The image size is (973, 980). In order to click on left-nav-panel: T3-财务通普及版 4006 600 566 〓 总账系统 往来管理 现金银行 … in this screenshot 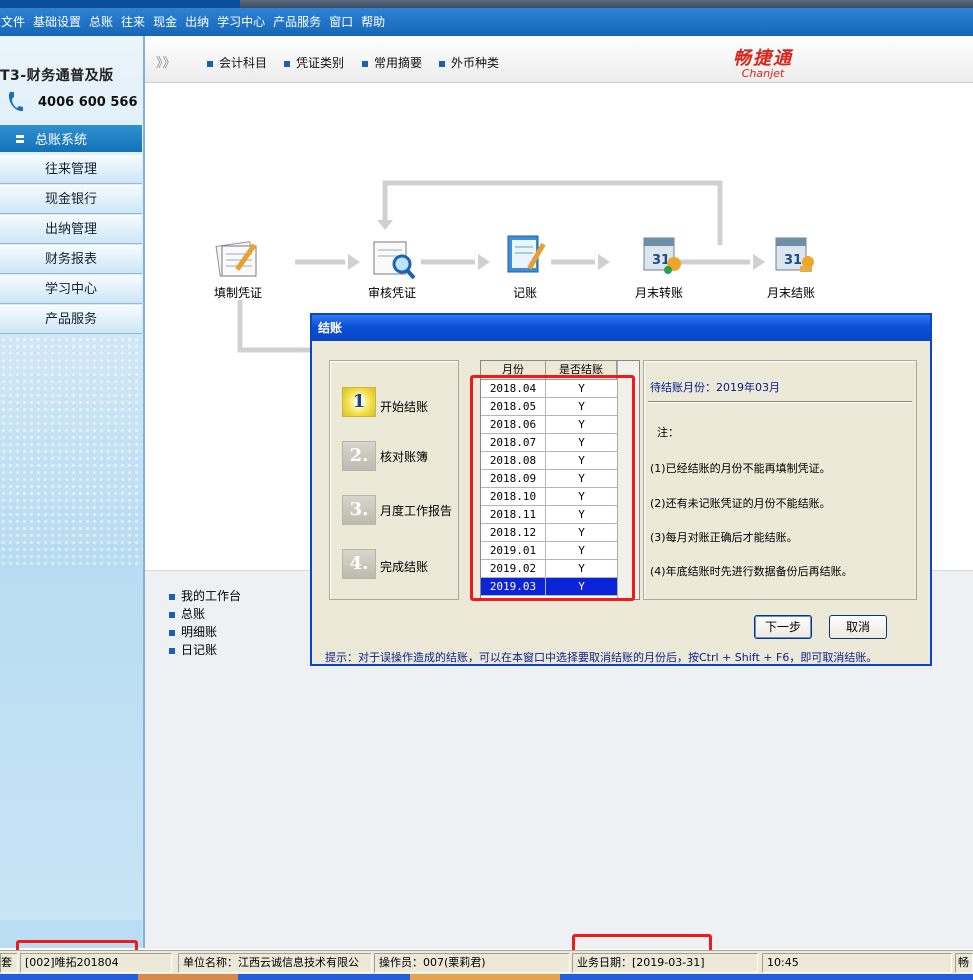, I will do `click(72, 492)`.